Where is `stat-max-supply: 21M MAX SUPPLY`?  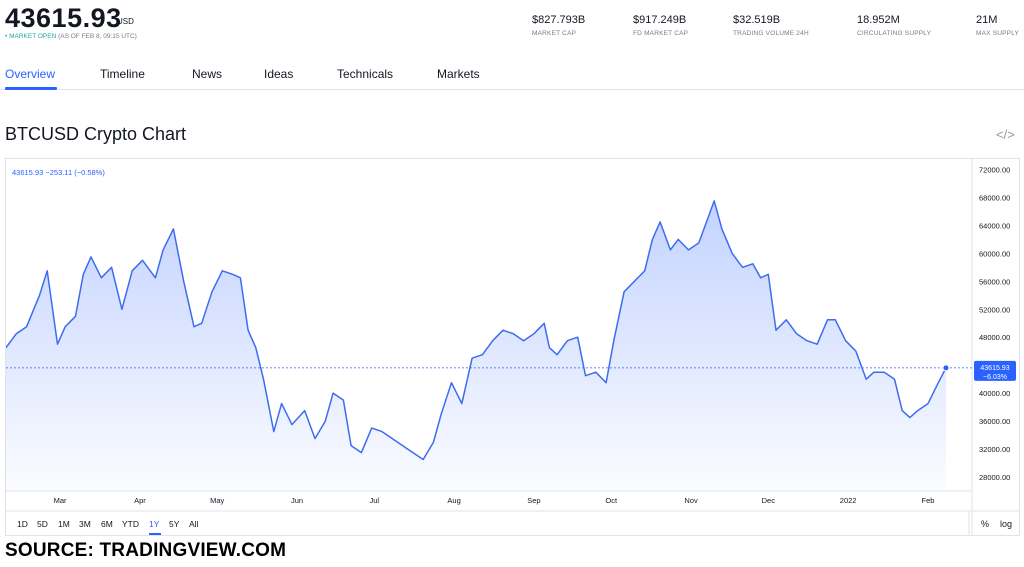
stat-max-supply: 21M MAX SUPPLY is located at coordinates (997, 25).